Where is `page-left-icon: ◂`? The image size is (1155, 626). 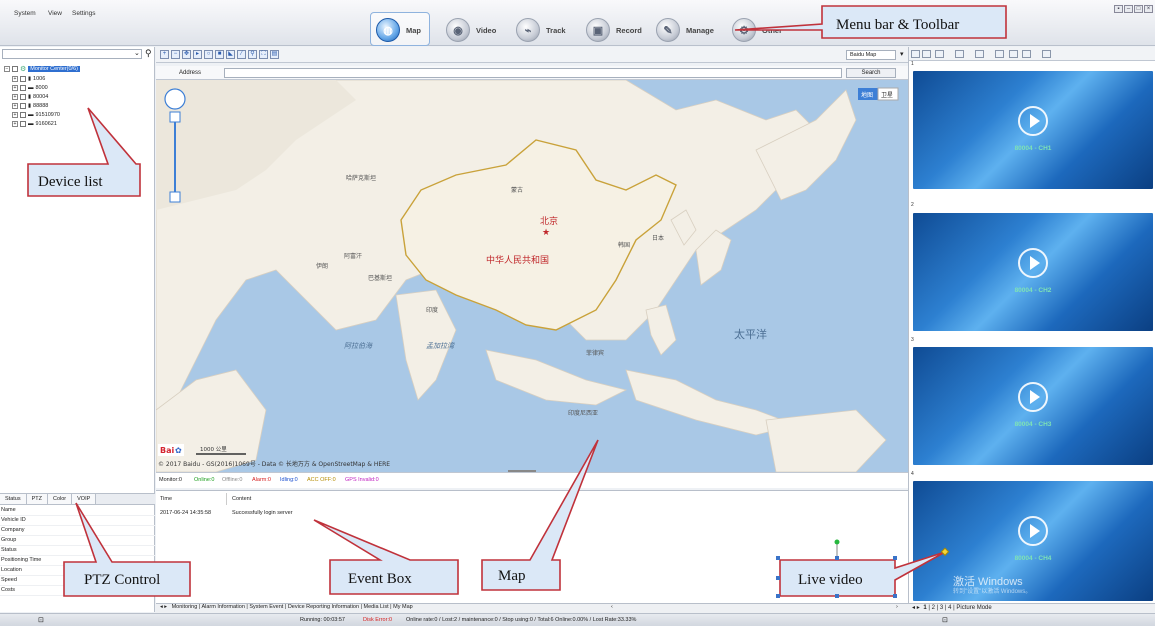
page-left-icon: ◂ is located at coordinates (913, 608).